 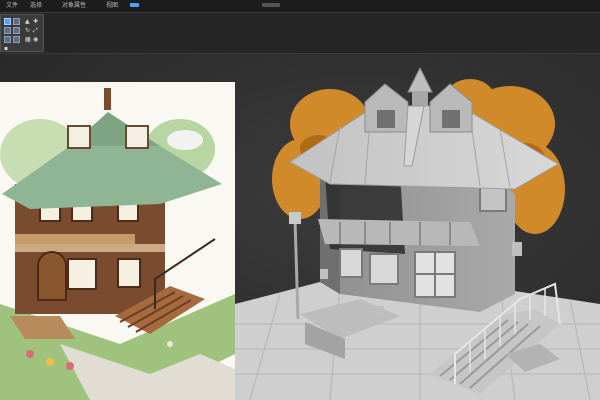 I want to click on menu-view: 视图, so click(x=112, y=6).